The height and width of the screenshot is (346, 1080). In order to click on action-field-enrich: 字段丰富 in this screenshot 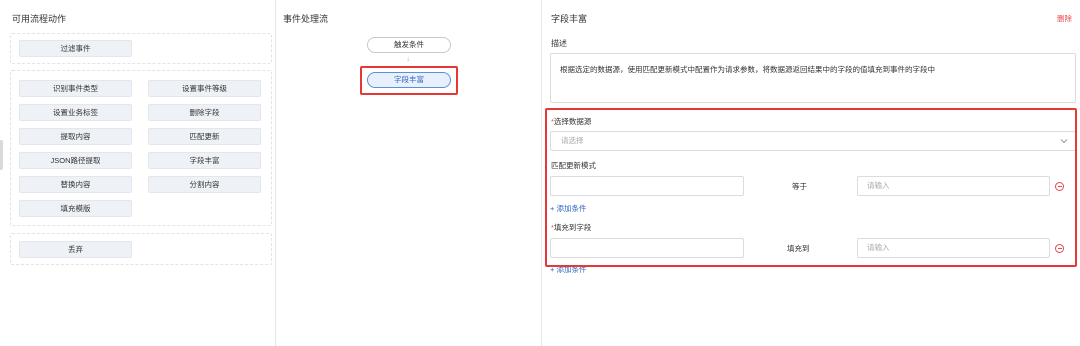, I will do `click(204, 160)`.